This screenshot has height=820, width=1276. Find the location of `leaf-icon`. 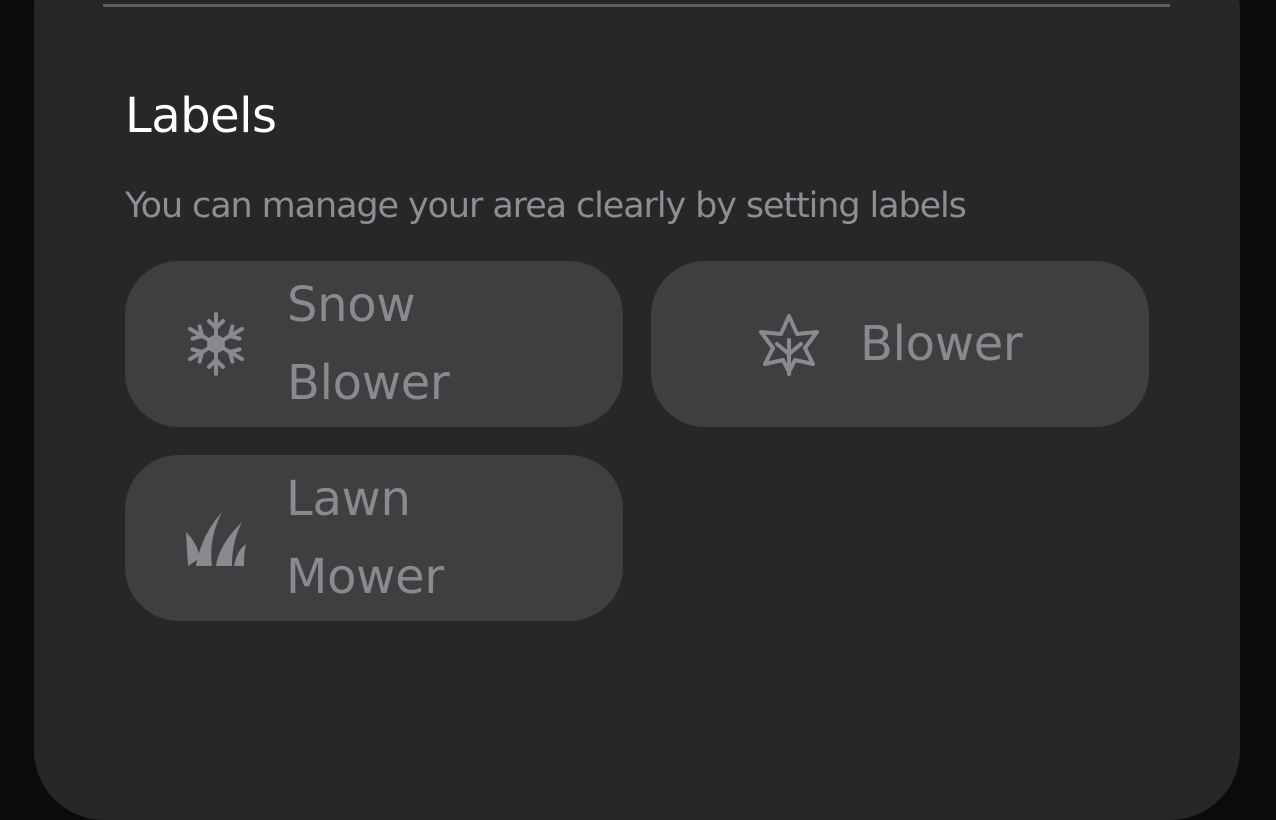

leaf-icon is located at coordinates (789, 344).